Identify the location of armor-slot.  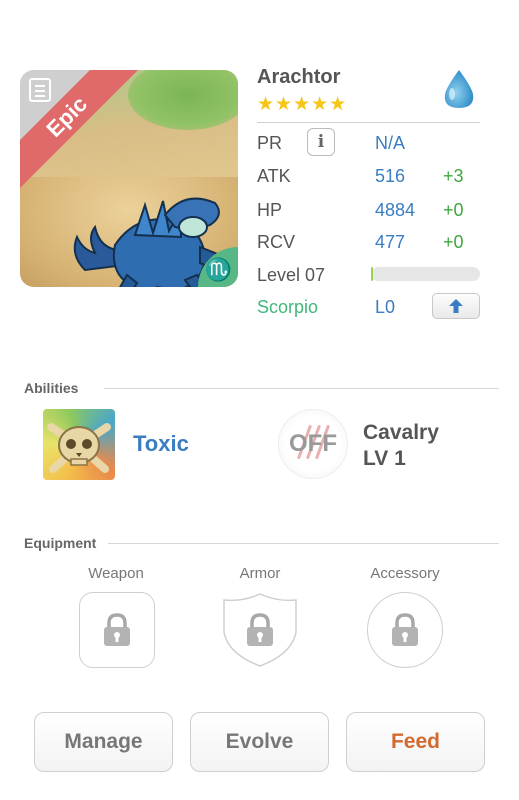
(260, 630).